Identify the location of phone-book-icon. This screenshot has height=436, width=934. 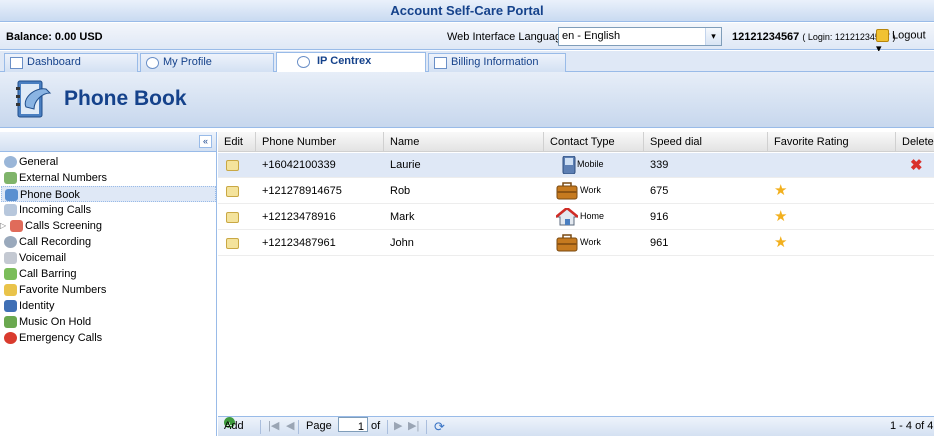
(34, 99).